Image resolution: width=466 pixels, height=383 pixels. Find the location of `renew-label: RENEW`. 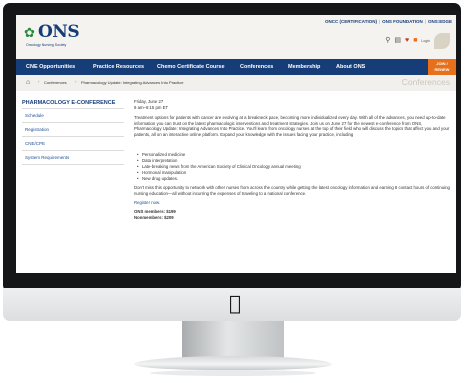

renew-label: RENEW is located at coordinates (442, 69).